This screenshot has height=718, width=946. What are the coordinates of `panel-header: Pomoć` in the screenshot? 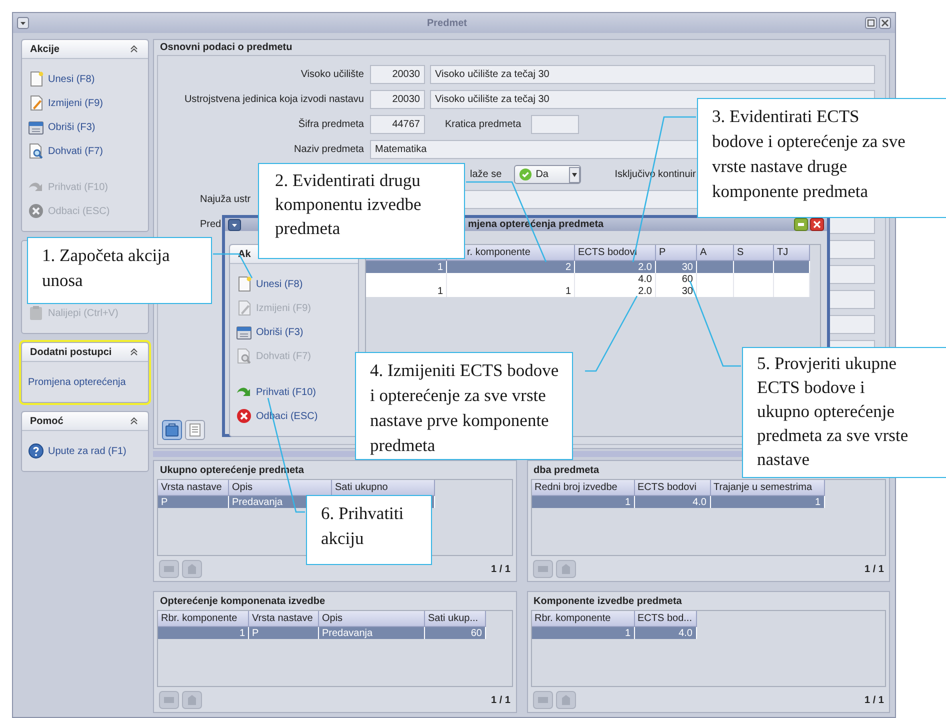 It's located at (85, 421).